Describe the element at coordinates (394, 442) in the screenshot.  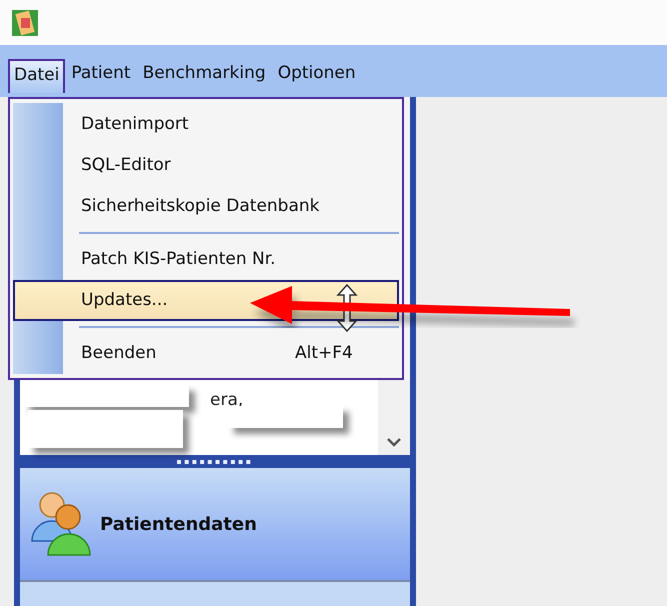
I see `chevron-down-icon` at that location.